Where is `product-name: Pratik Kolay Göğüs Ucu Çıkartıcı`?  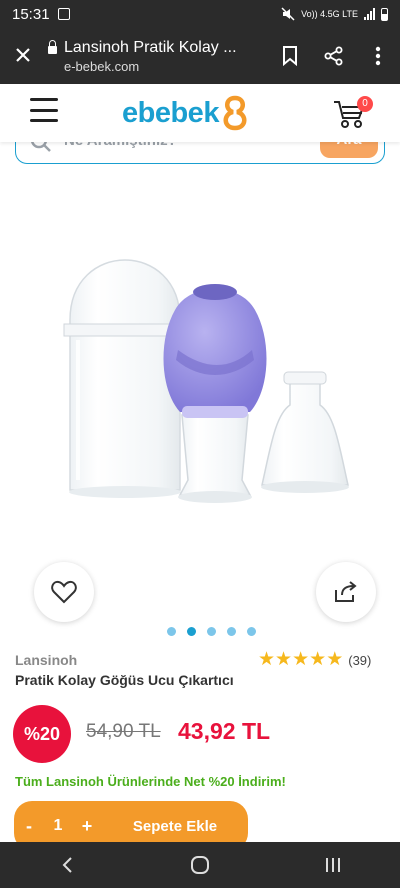 product-name: Pratik Kolay Göğüs Ucu Çıkartıcı is located at coordinates (124, 680).